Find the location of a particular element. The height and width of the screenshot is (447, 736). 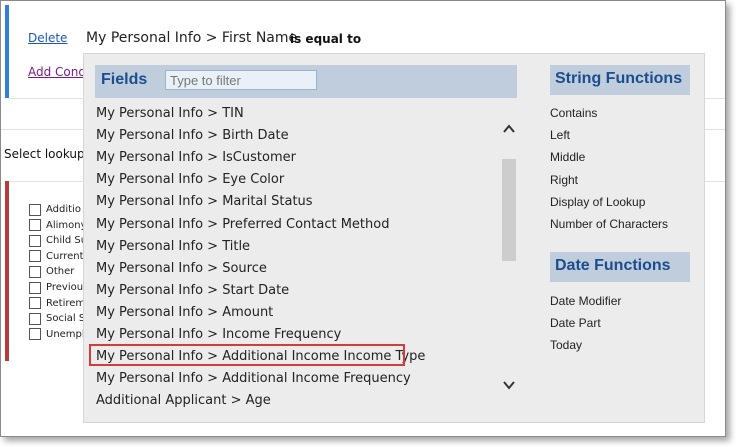

string-function-item: Left is located at coordinates (560, 135).